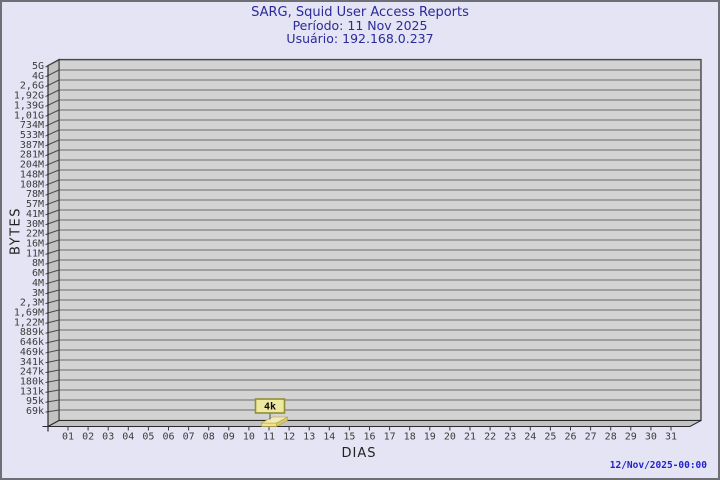 This screenshot has width=720, height=480. I want to click on x-axis-title: DIAS, so click(359, 453).